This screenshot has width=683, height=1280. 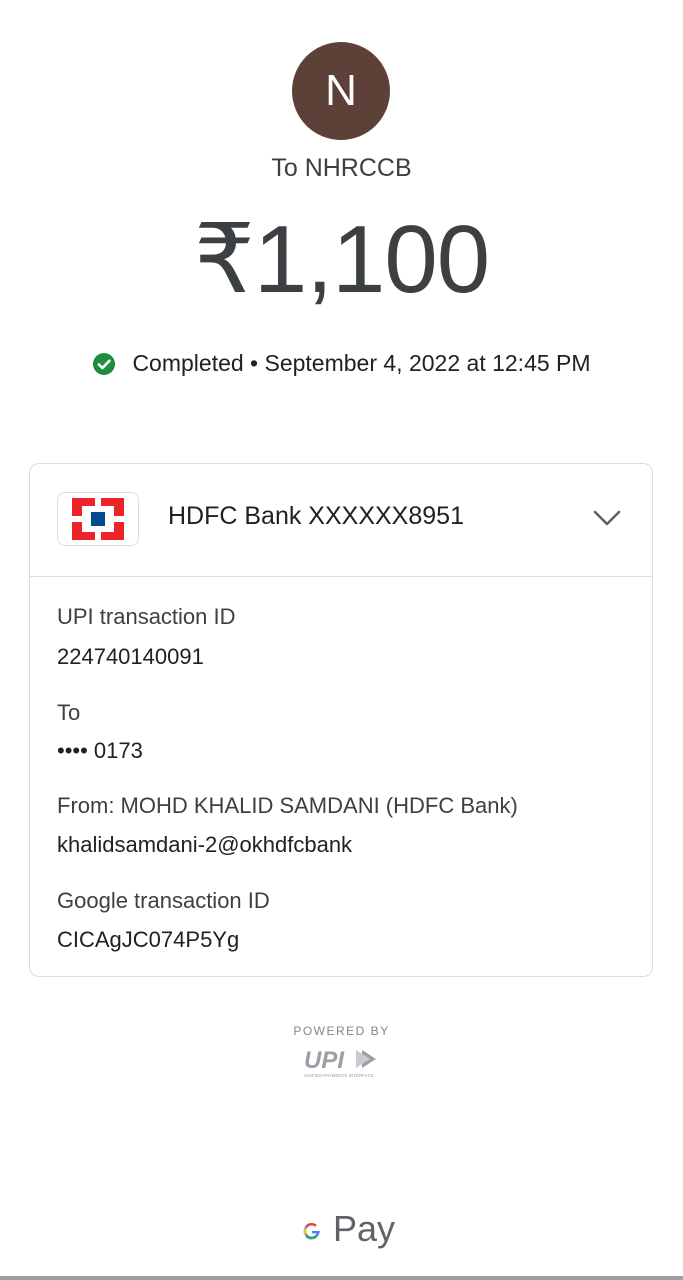 I want to click on payee-name: To NHRCCB, so click(x=341, y=168).